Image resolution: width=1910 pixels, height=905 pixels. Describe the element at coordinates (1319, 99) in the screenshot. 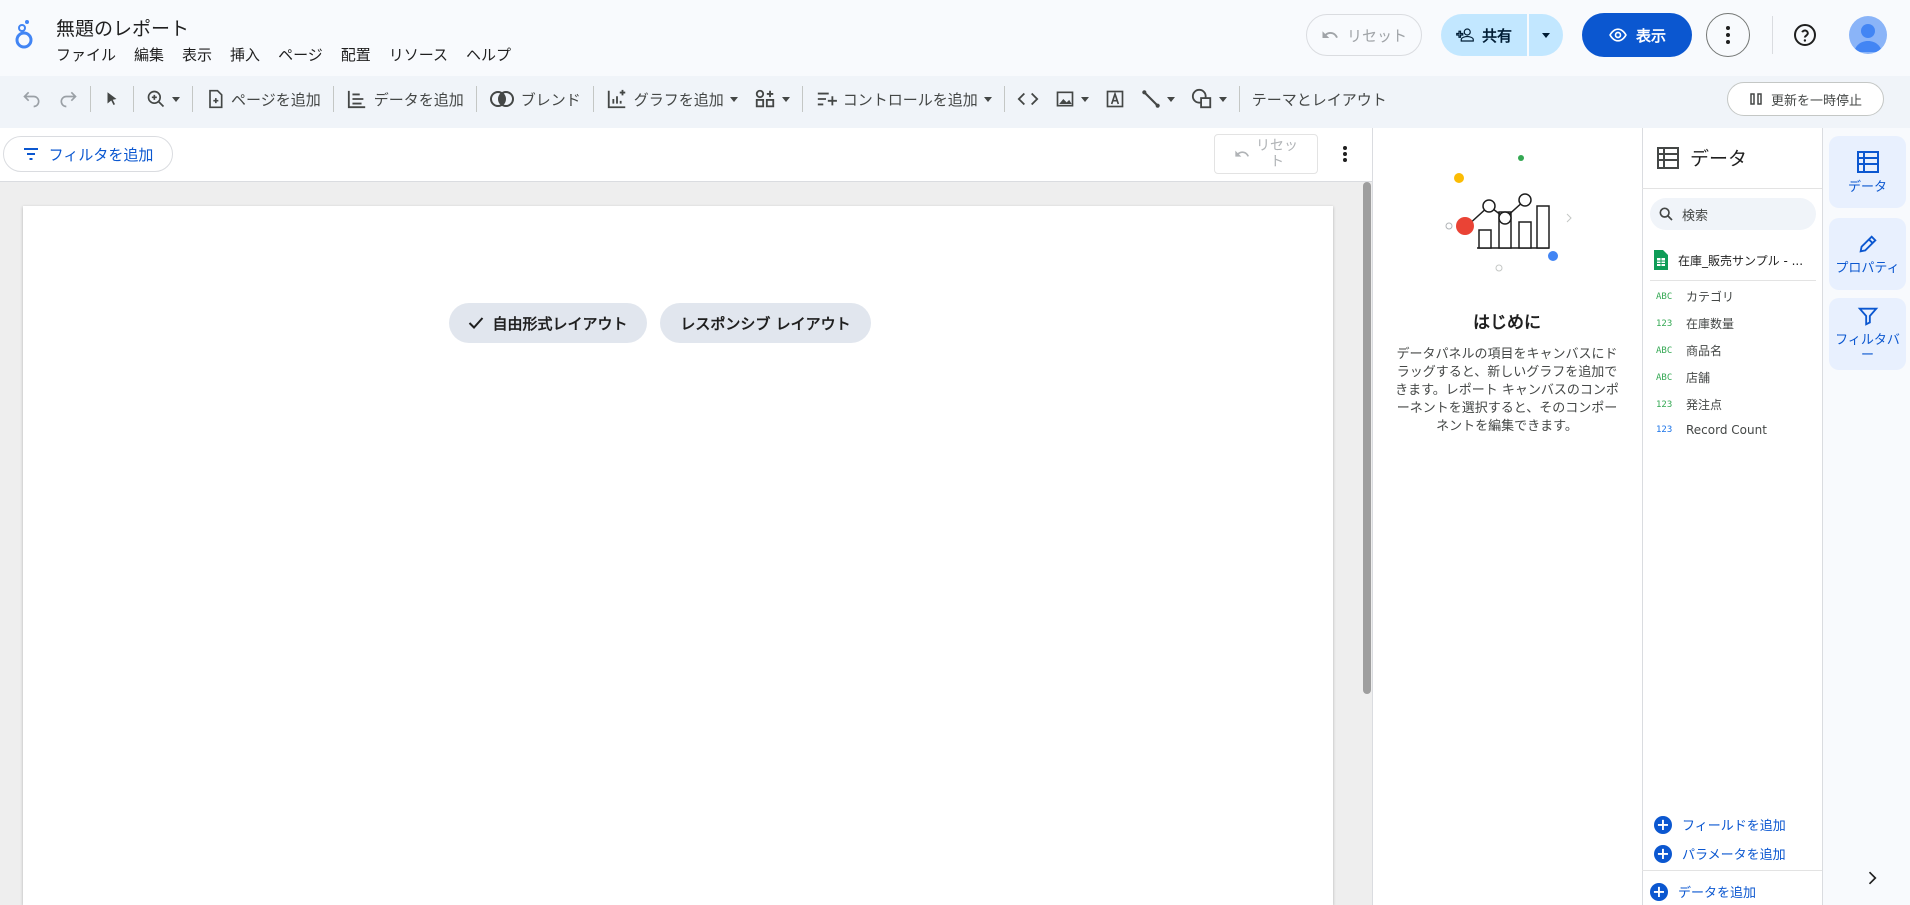

I see `theme-layout-button: テーマとレイアウト` at that location.